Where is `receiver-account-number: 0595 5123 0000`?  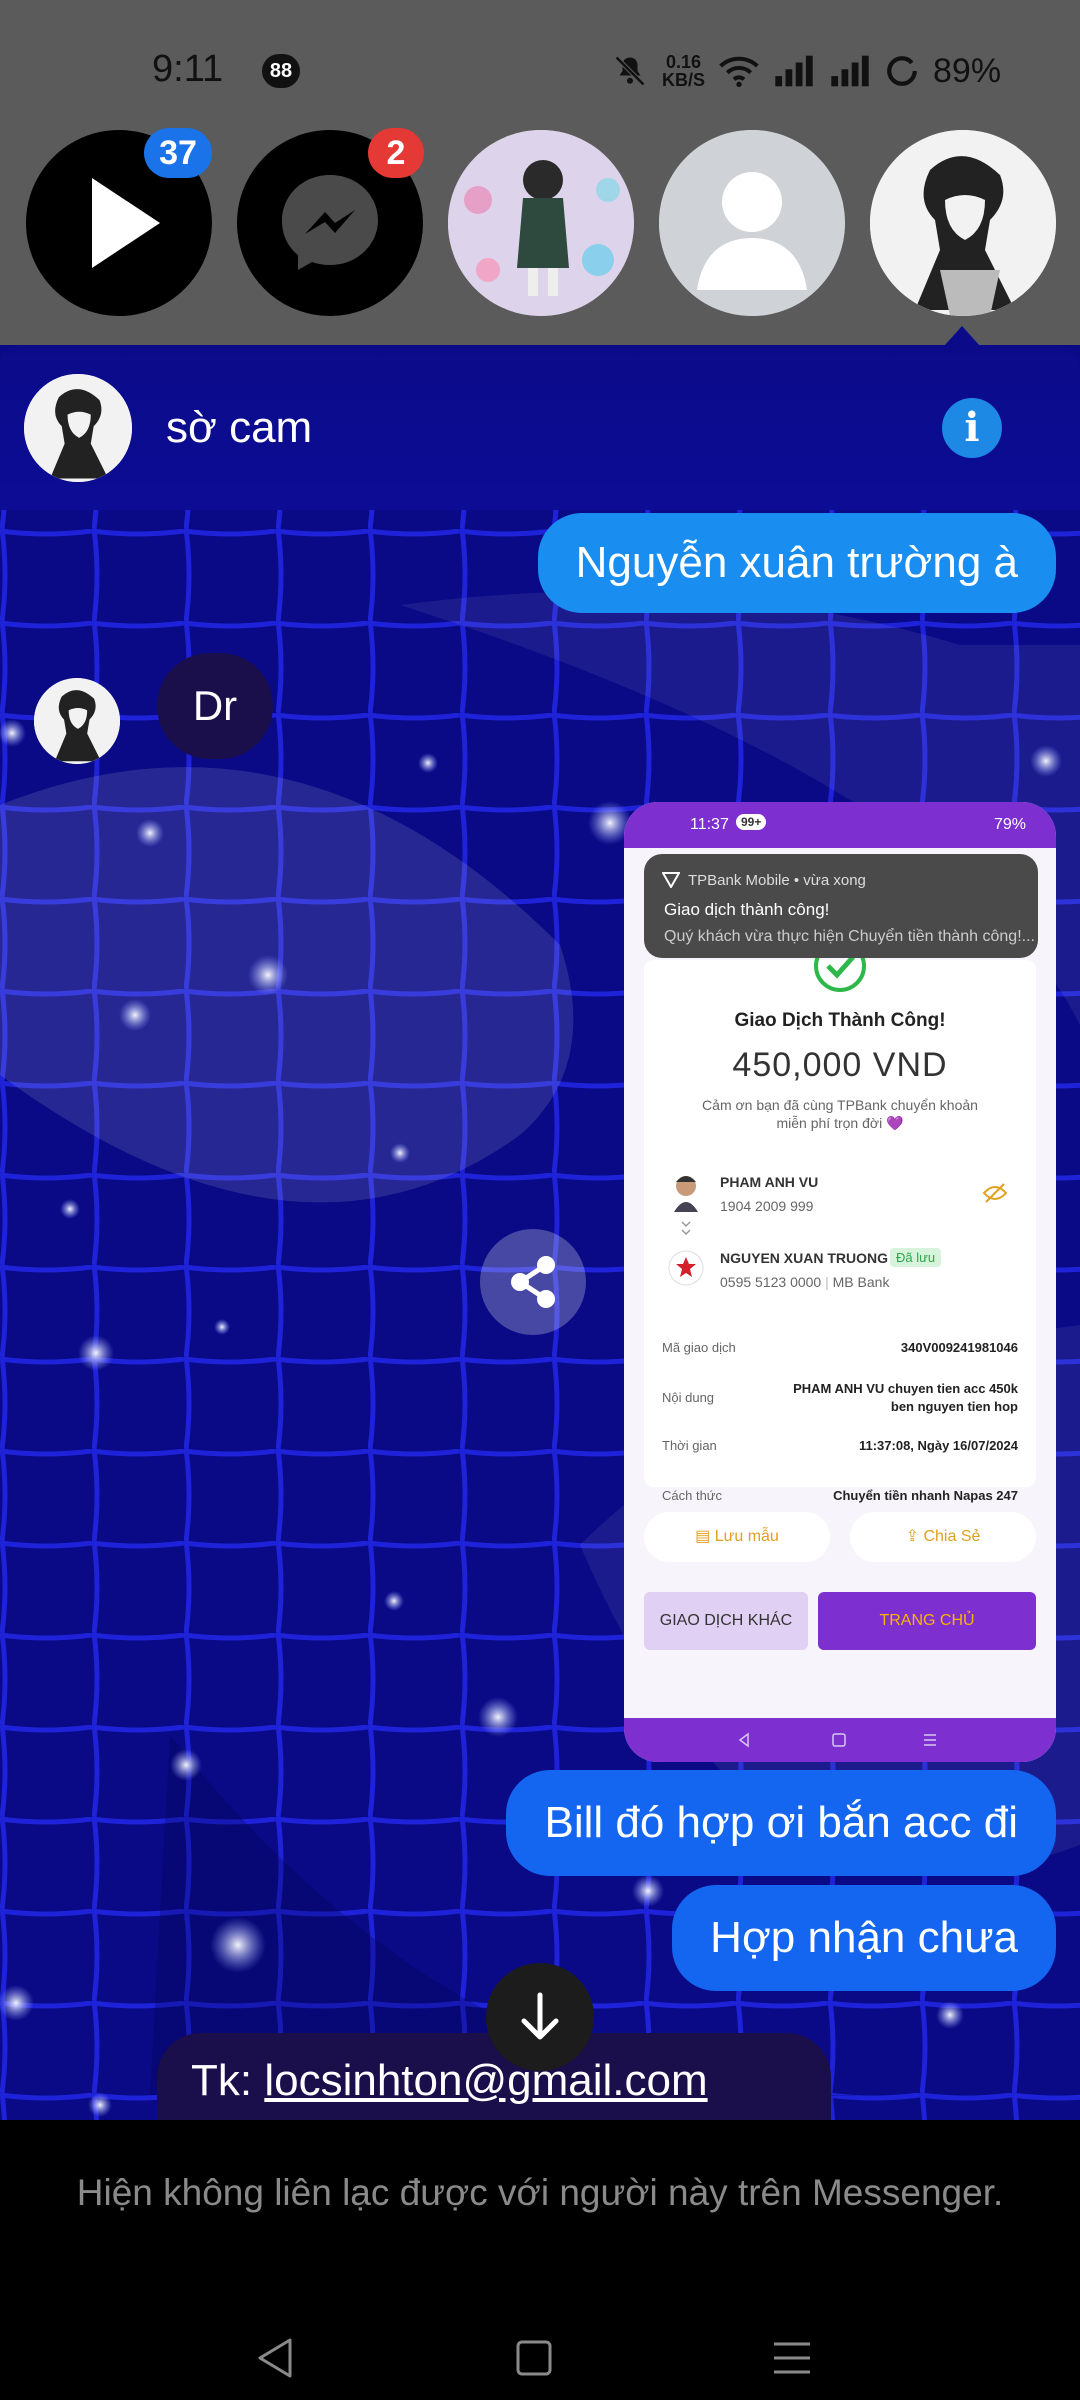 receiver-account-number: 0595 5123 0000 is located at coordinates (771, 1282).